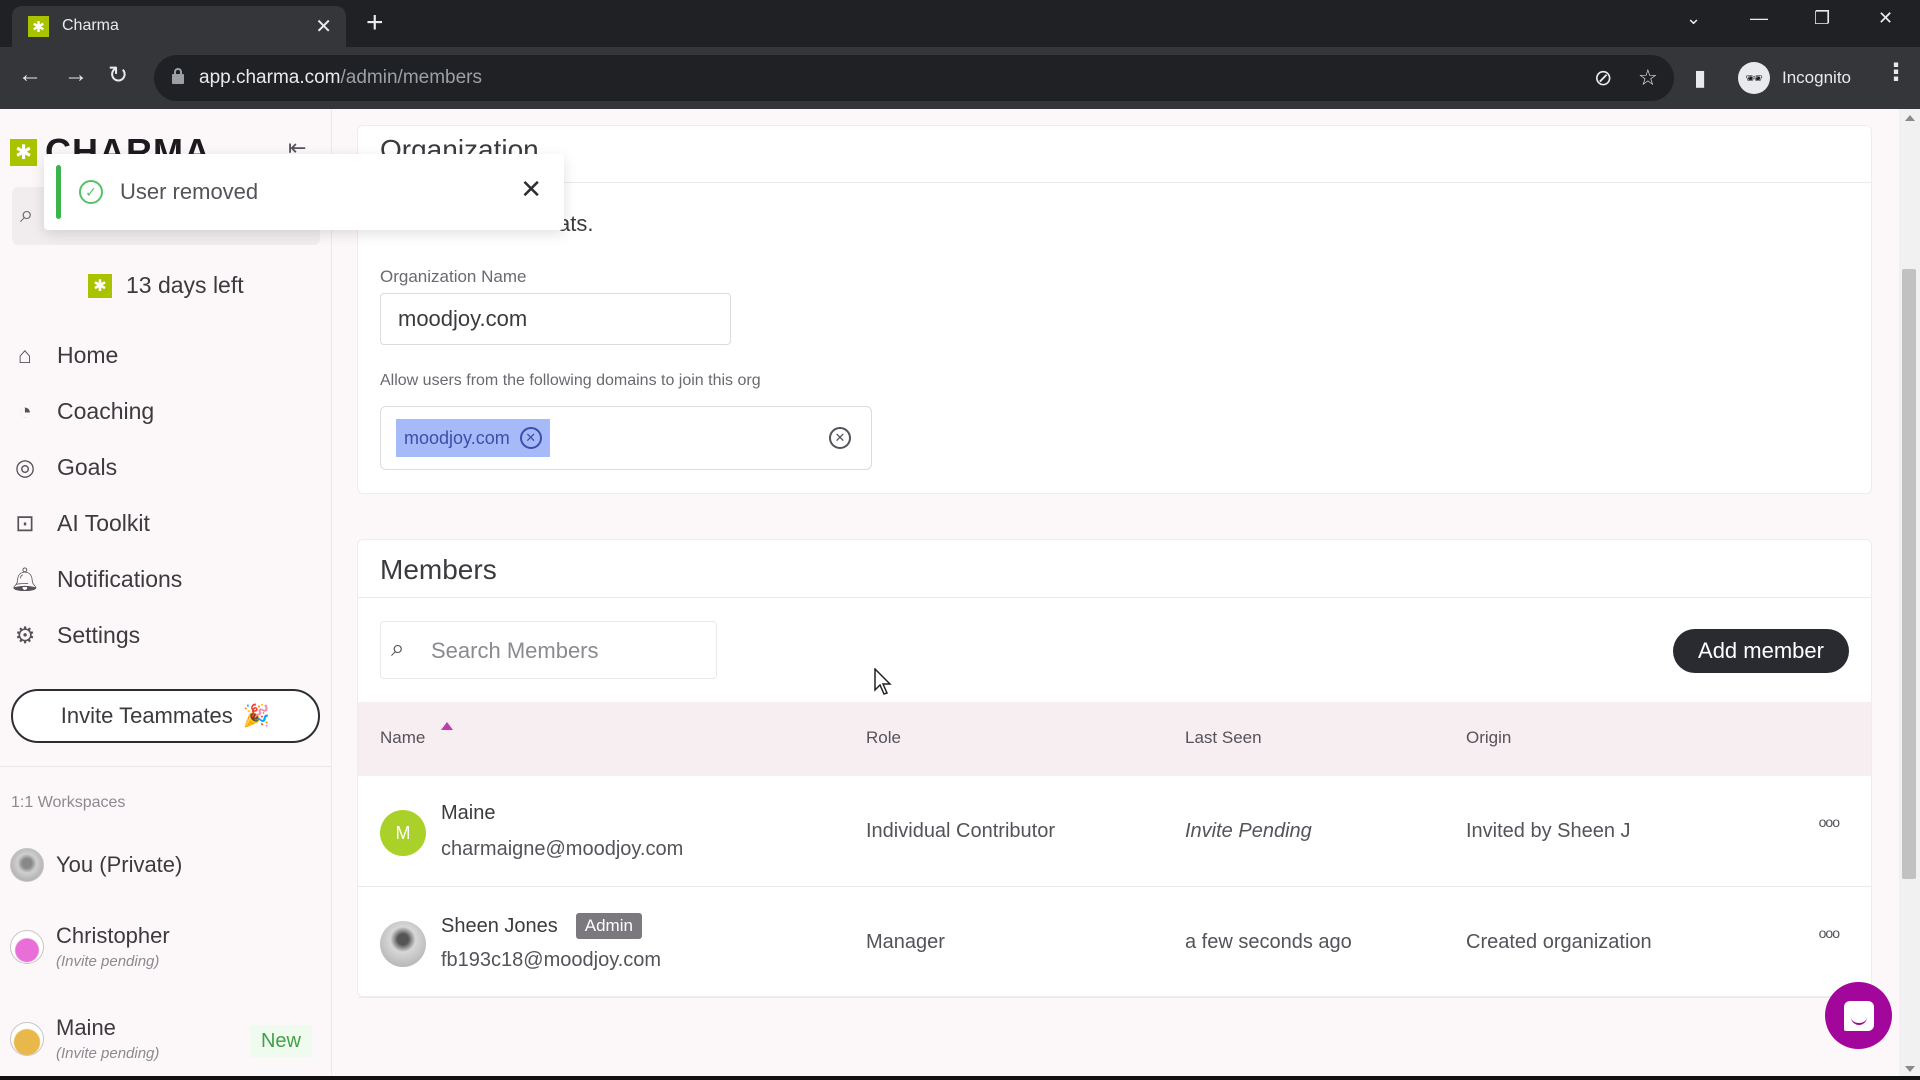 Image resolution: width=1920 pixels, height=1080 pixels. What do you see at coordinates (1114, 597) in the screenshot?
I see `divider` at bounding box center [1114, 597].